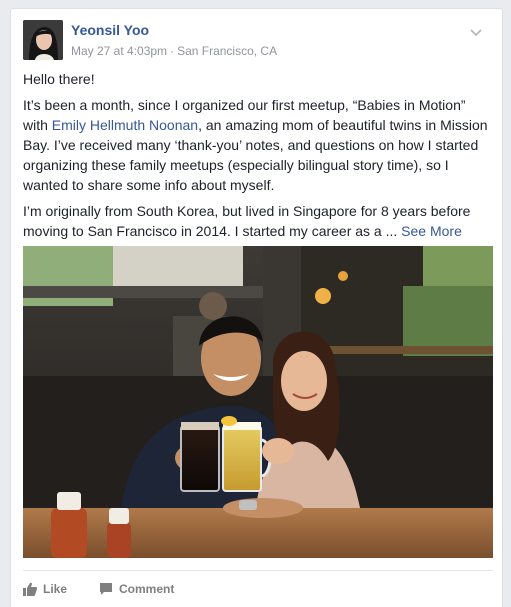 The width and height of the screenshot is (511, 607). I want to click on chevron-down-icon, so click(476, 30).